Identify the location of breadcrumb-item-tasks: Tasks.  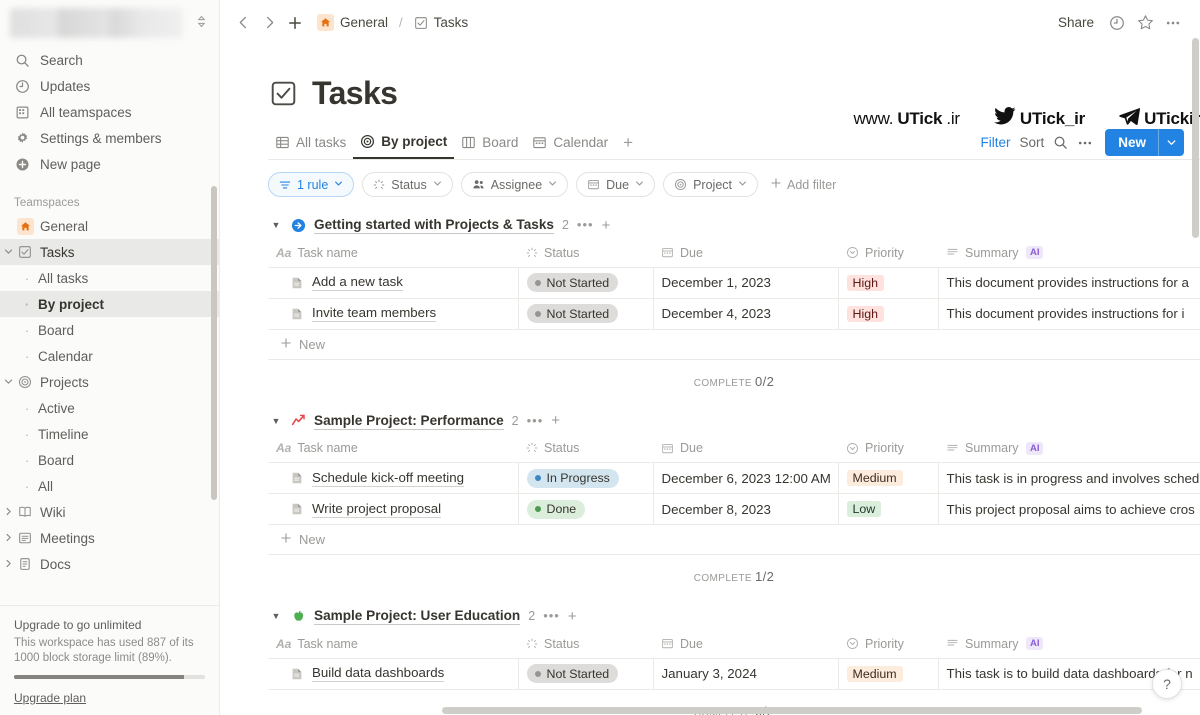
(441, 22).